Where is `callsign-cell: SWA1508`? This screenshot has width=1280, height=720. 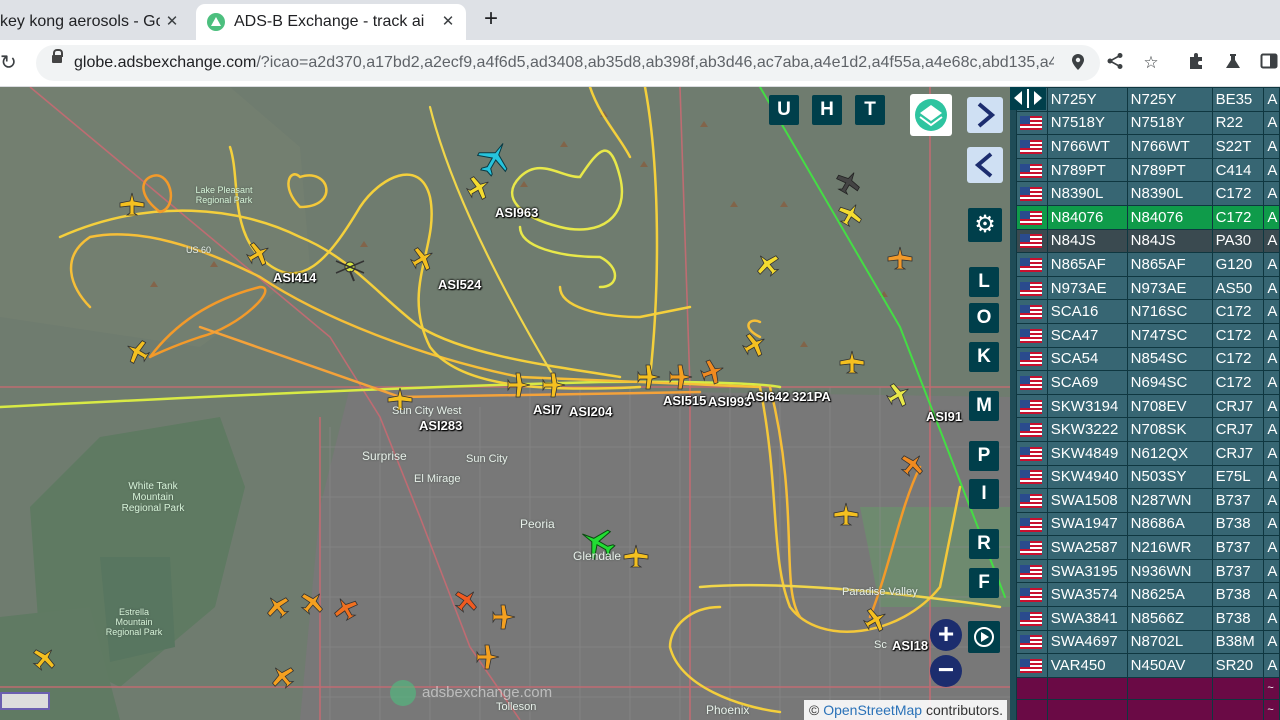 callsign-cell: SWA1508 is located at coordinates (1087, 500).